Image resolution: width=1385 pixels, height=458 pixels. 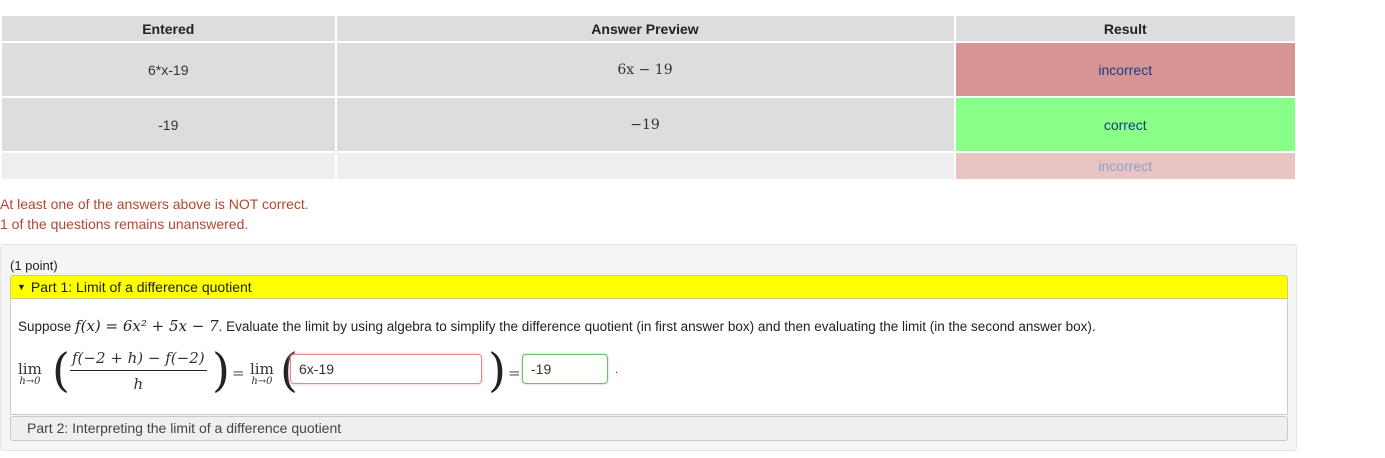 What do you see at coordinates (617, 369) in the screenshot?
I see `trailing-period: .` at bounding box center [617, 369].